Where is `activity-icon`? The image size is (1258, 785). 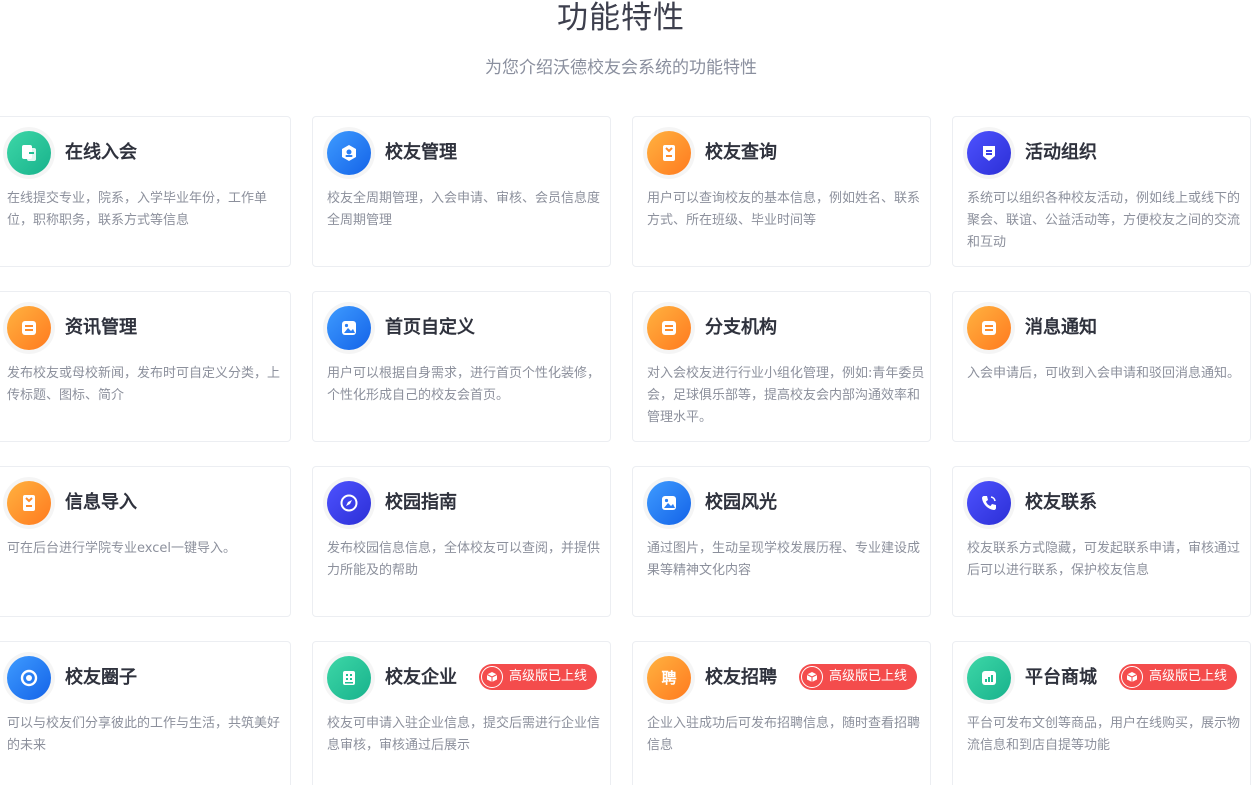
activity-icon is located at coordinates (989, 153).